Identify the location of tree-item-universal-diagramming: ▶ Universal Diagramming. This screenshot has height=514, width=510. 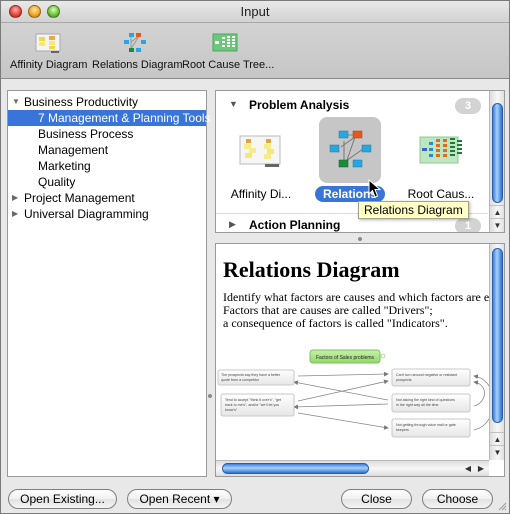
(107, 214).